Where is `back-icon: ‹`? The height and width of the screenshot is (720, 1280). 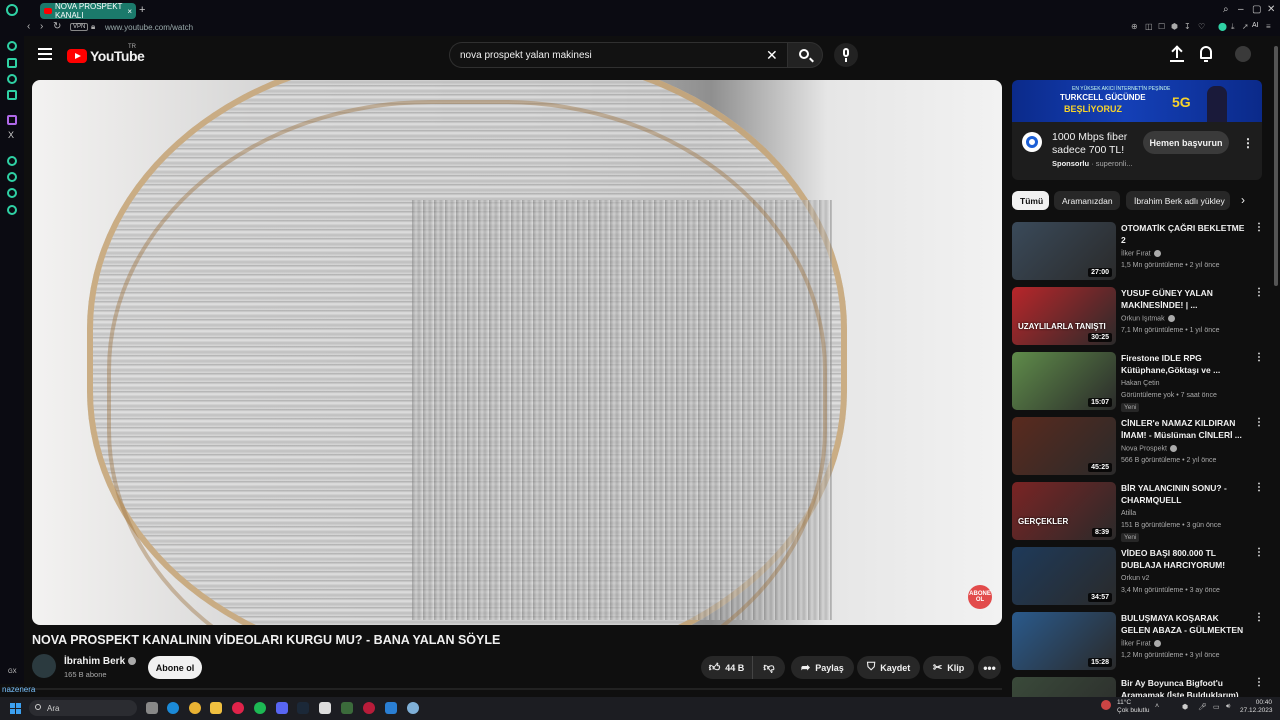
back-icon: ‹ is located at coordinates (28, 26).